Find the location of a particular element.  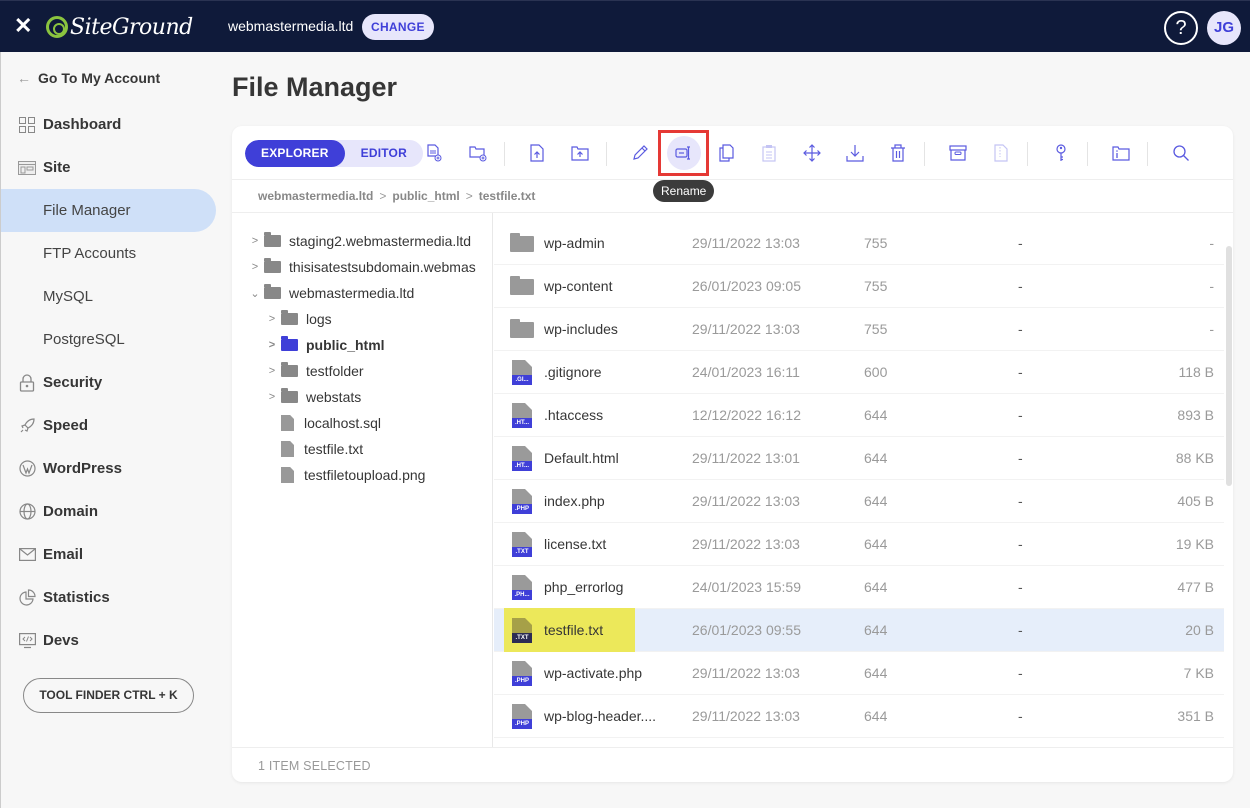

upload-file-button is located at coordinates (537, 153).